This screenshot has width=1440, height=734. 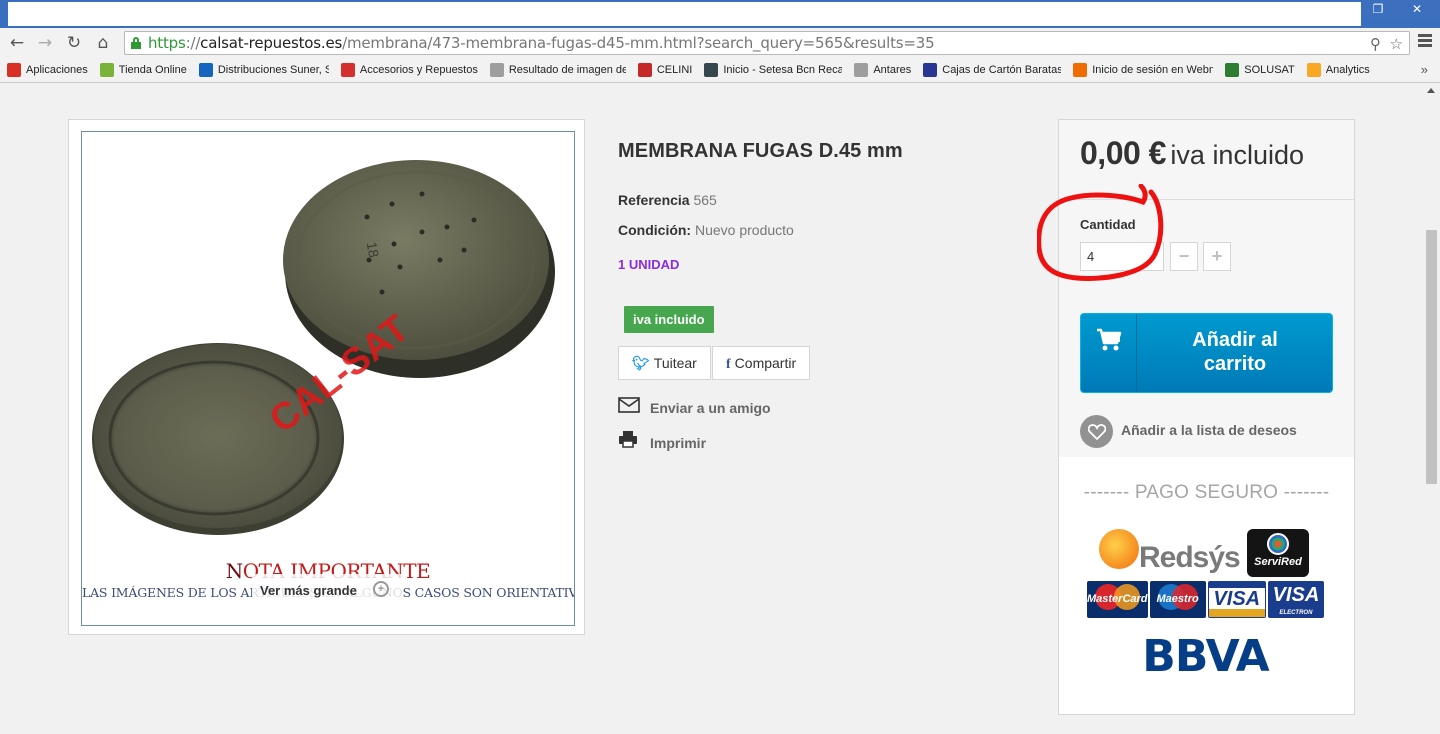 I want to click on bookmark-analytics: Analytics, so click(x=1338, y=70).